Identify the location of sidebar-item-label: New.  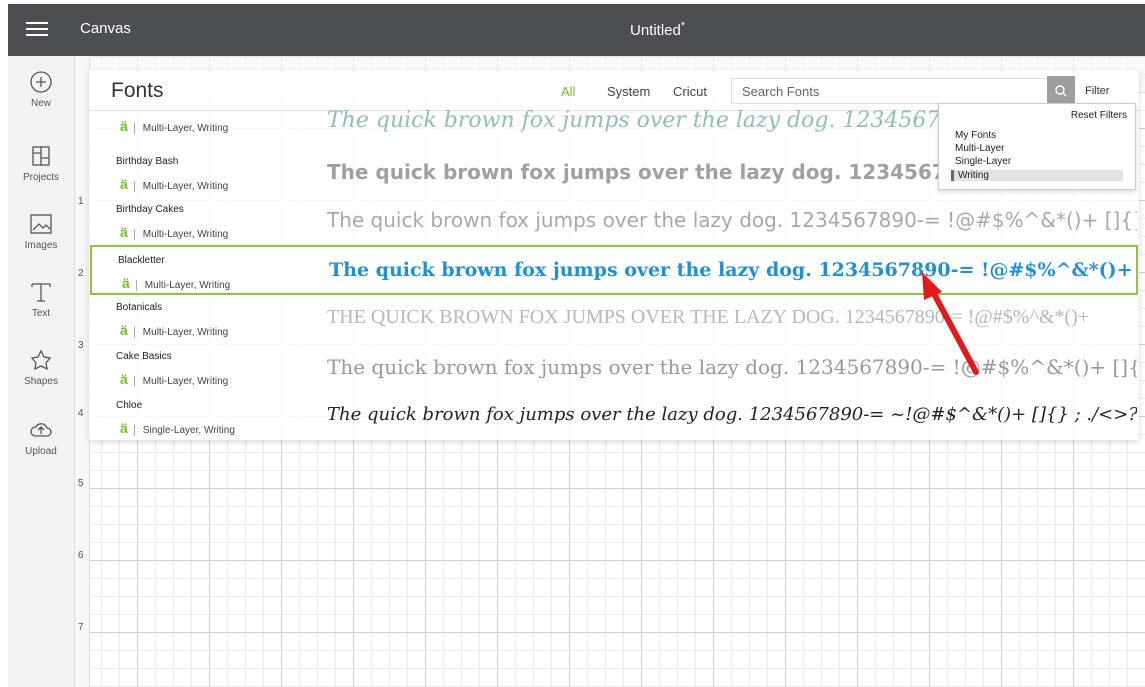
(40, 103).